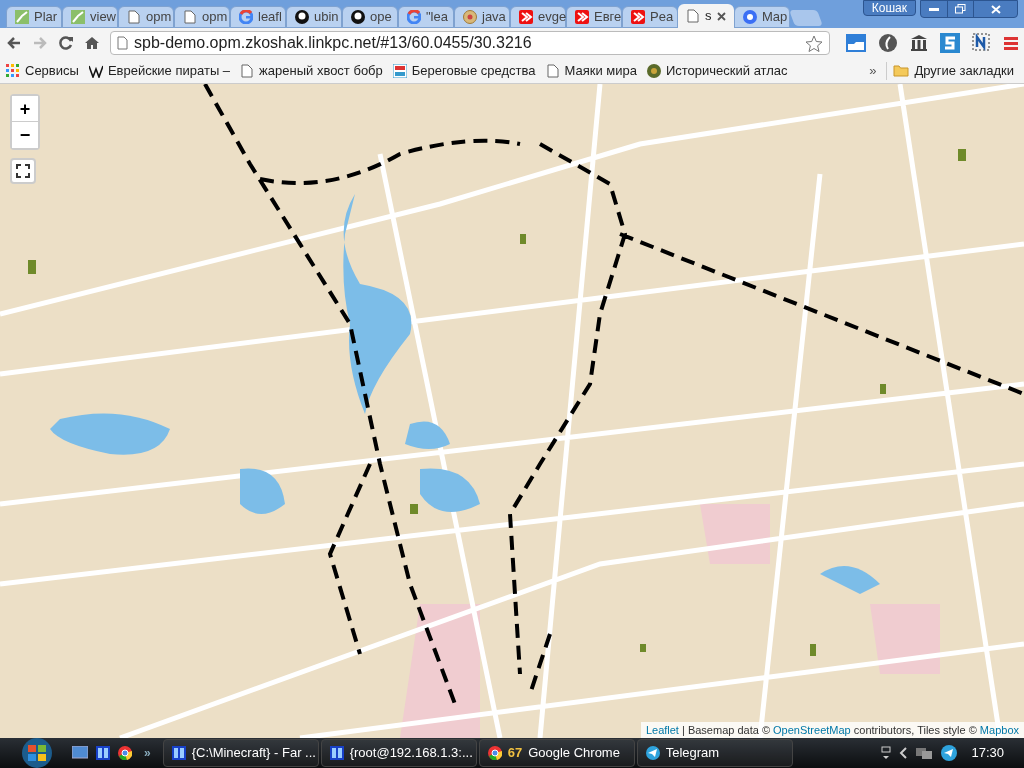 The height and width of the screenshot is (768, 1024). Describe the element at coordinates (886, 753) in the screenshot. I see `tray-icon` at that location.